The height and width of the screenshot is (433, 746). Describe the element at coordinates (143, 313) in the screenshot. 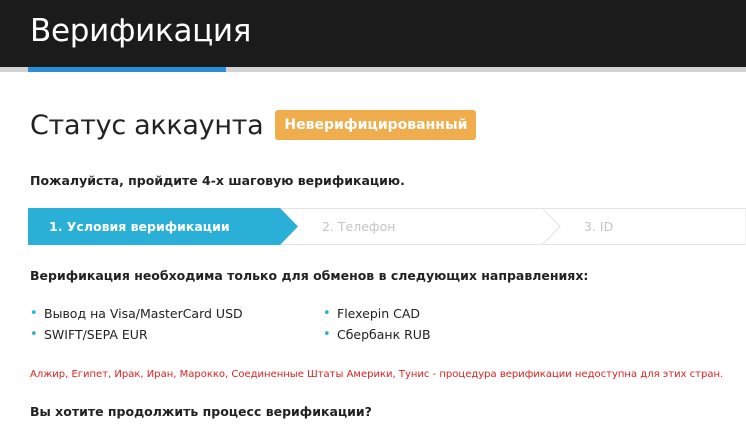

I see `direction-label: Вывод на Visa/MasterCard USD` at that location.